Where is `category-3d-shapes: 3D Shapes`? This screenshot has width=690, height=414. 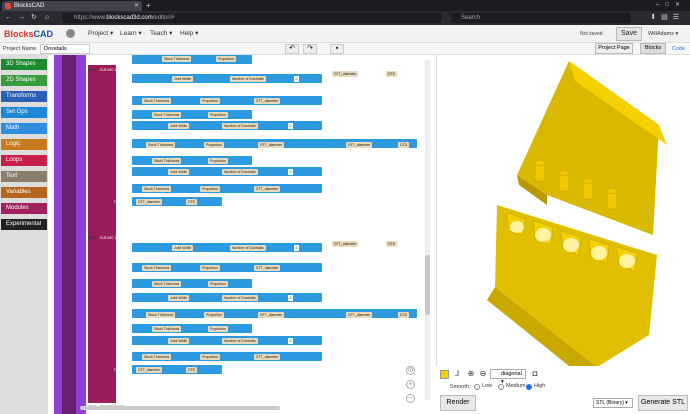
category-3d-shapes: 3D Shapes is located at coordinates (24, 64).